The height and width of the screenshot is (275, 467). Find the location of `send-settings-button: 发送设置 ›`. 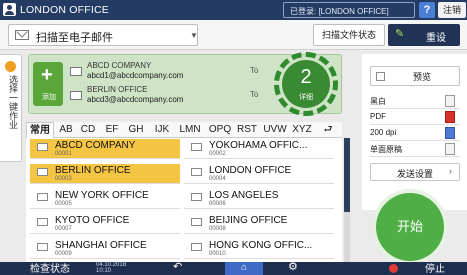

send-settings-button: 发送设置 › is located at coordinates (415, 172).